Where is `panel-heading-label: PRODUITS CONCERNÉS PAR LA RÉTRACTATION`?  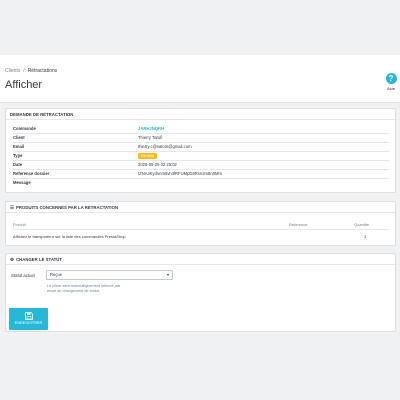 panel-heading-label: PRODUITS CONCERNÉS PAR LA RÉTRACTATION is located at coordinates (67, 207).